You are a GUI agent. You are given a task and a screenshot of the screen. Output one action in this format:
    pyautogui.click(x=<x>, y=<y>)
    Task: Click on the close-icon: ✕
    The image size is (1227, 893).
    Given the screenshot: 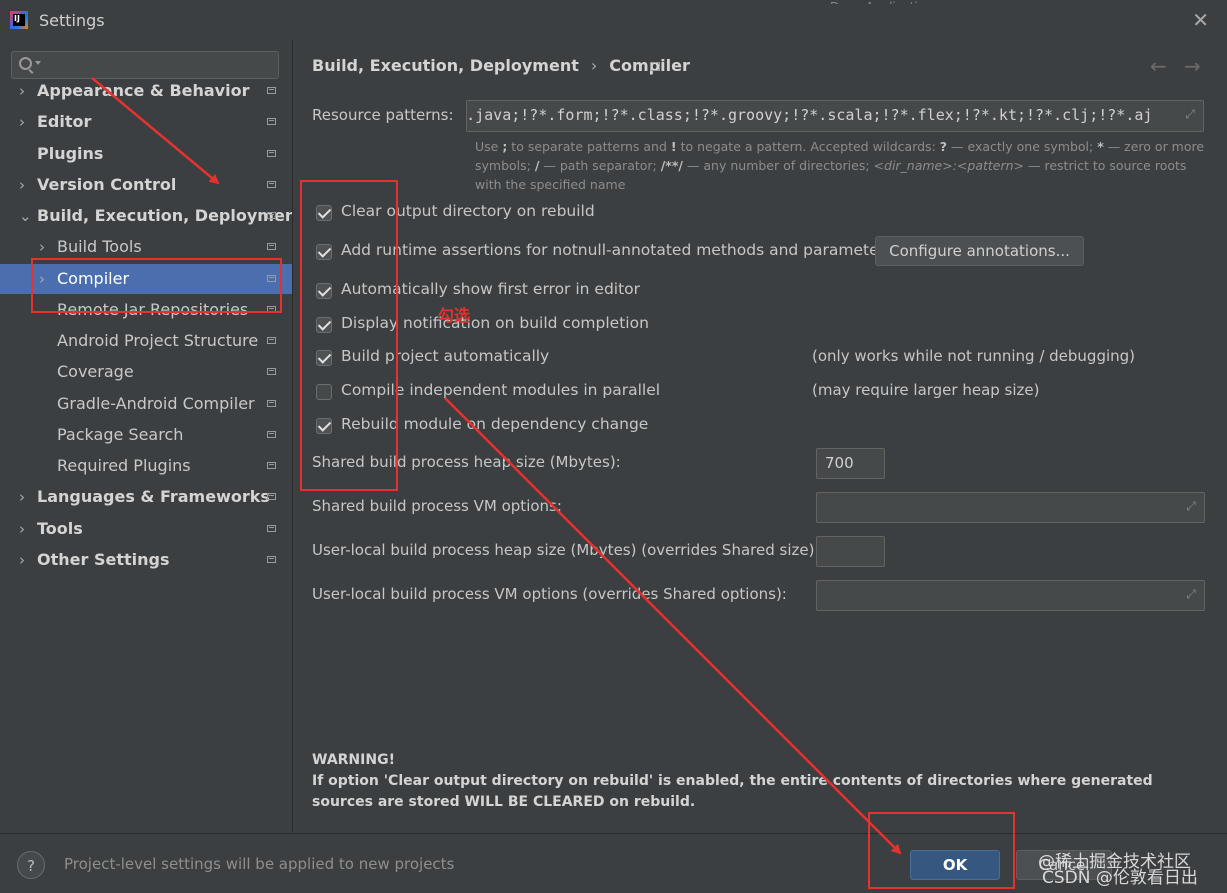 What is the action you would take?
    pyautogui.click(x=1200, y=20)
    